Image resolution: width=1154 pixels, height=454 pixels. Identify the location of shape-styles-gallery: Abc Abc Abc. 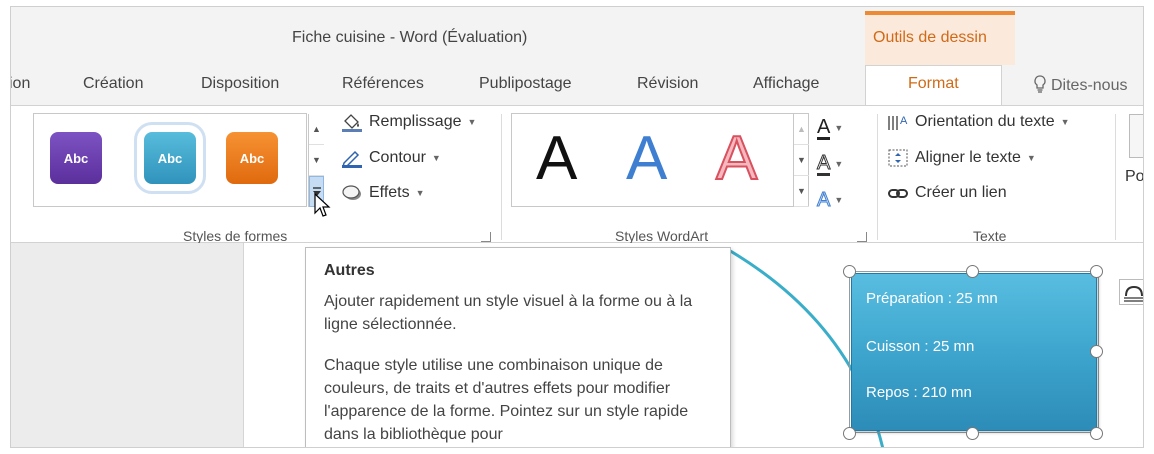
(170, 160).